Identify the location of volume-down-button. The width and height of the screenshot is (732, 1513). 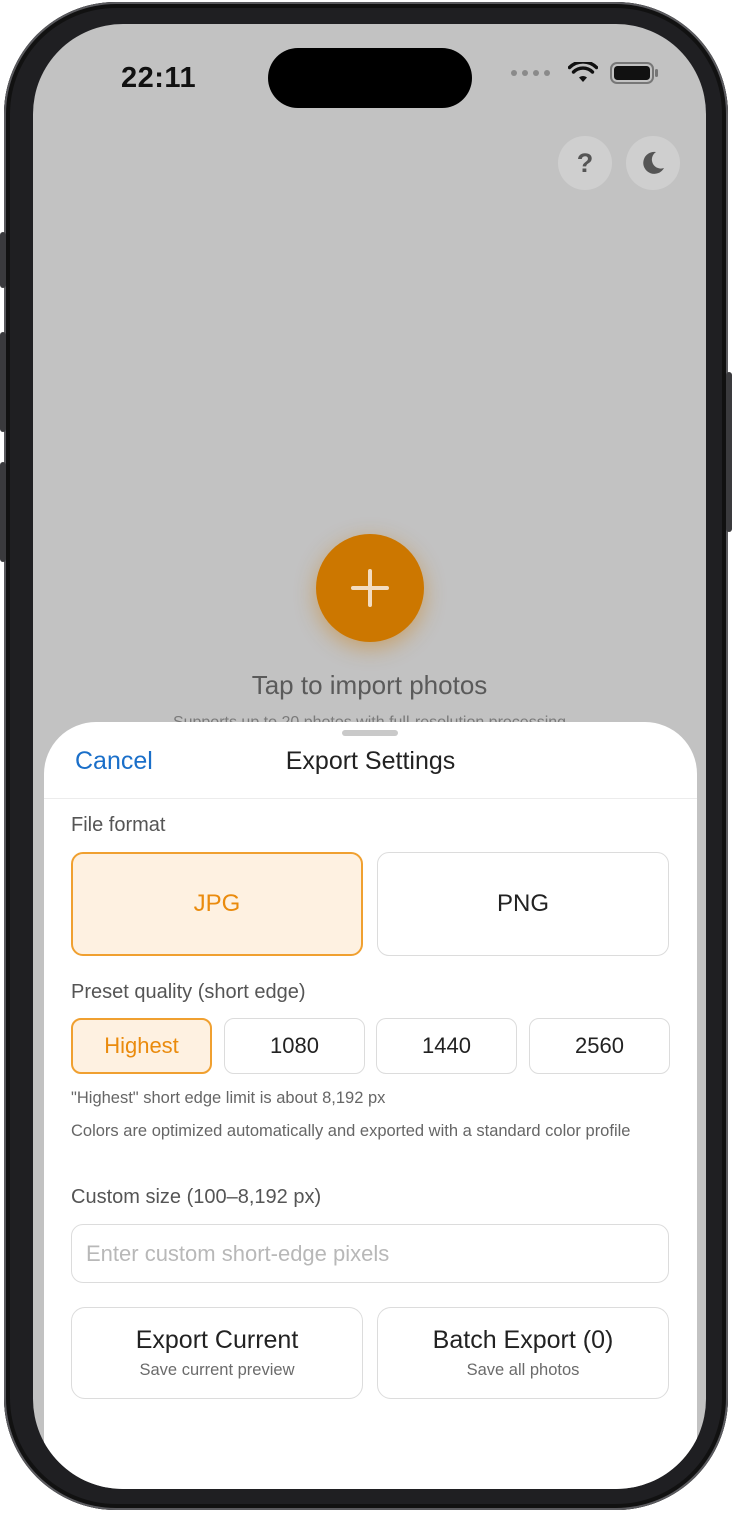
(3, 512).